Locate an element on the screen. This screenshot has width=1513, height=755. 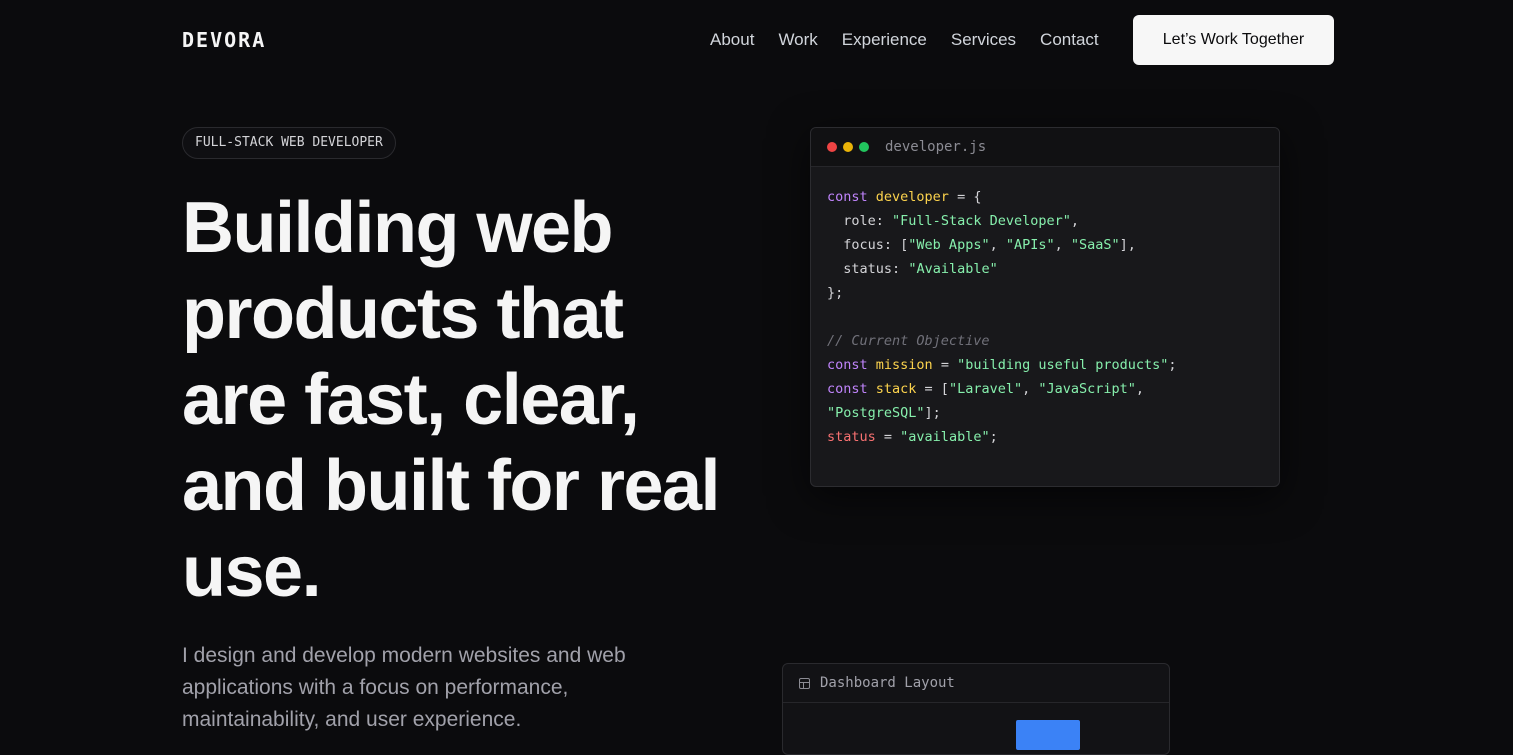
logo: DEVORA is located at coordinates (224, 40).